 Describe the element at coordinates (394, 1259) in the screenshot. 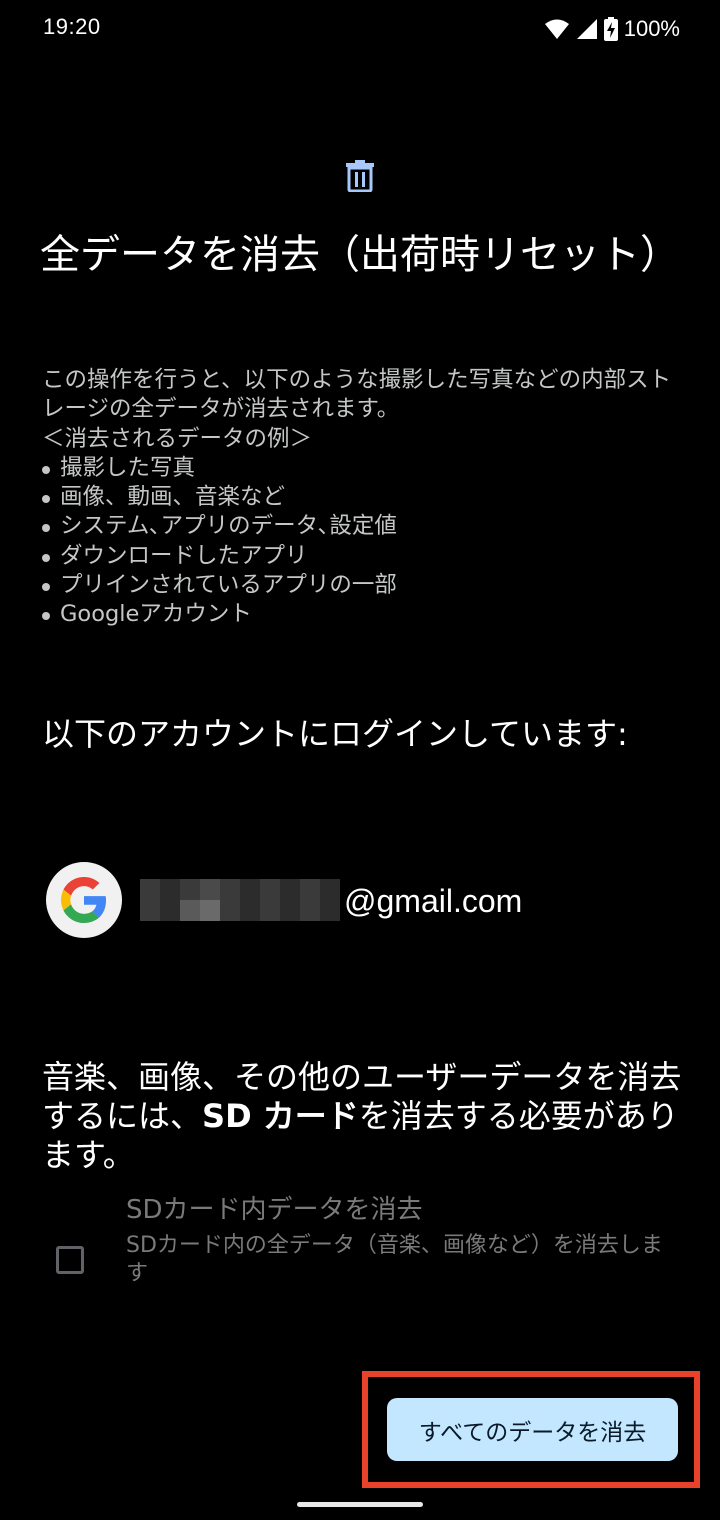

I see `sd-option-description: SDカード内の全データ（音楽、画像など）を消去します` at that location.